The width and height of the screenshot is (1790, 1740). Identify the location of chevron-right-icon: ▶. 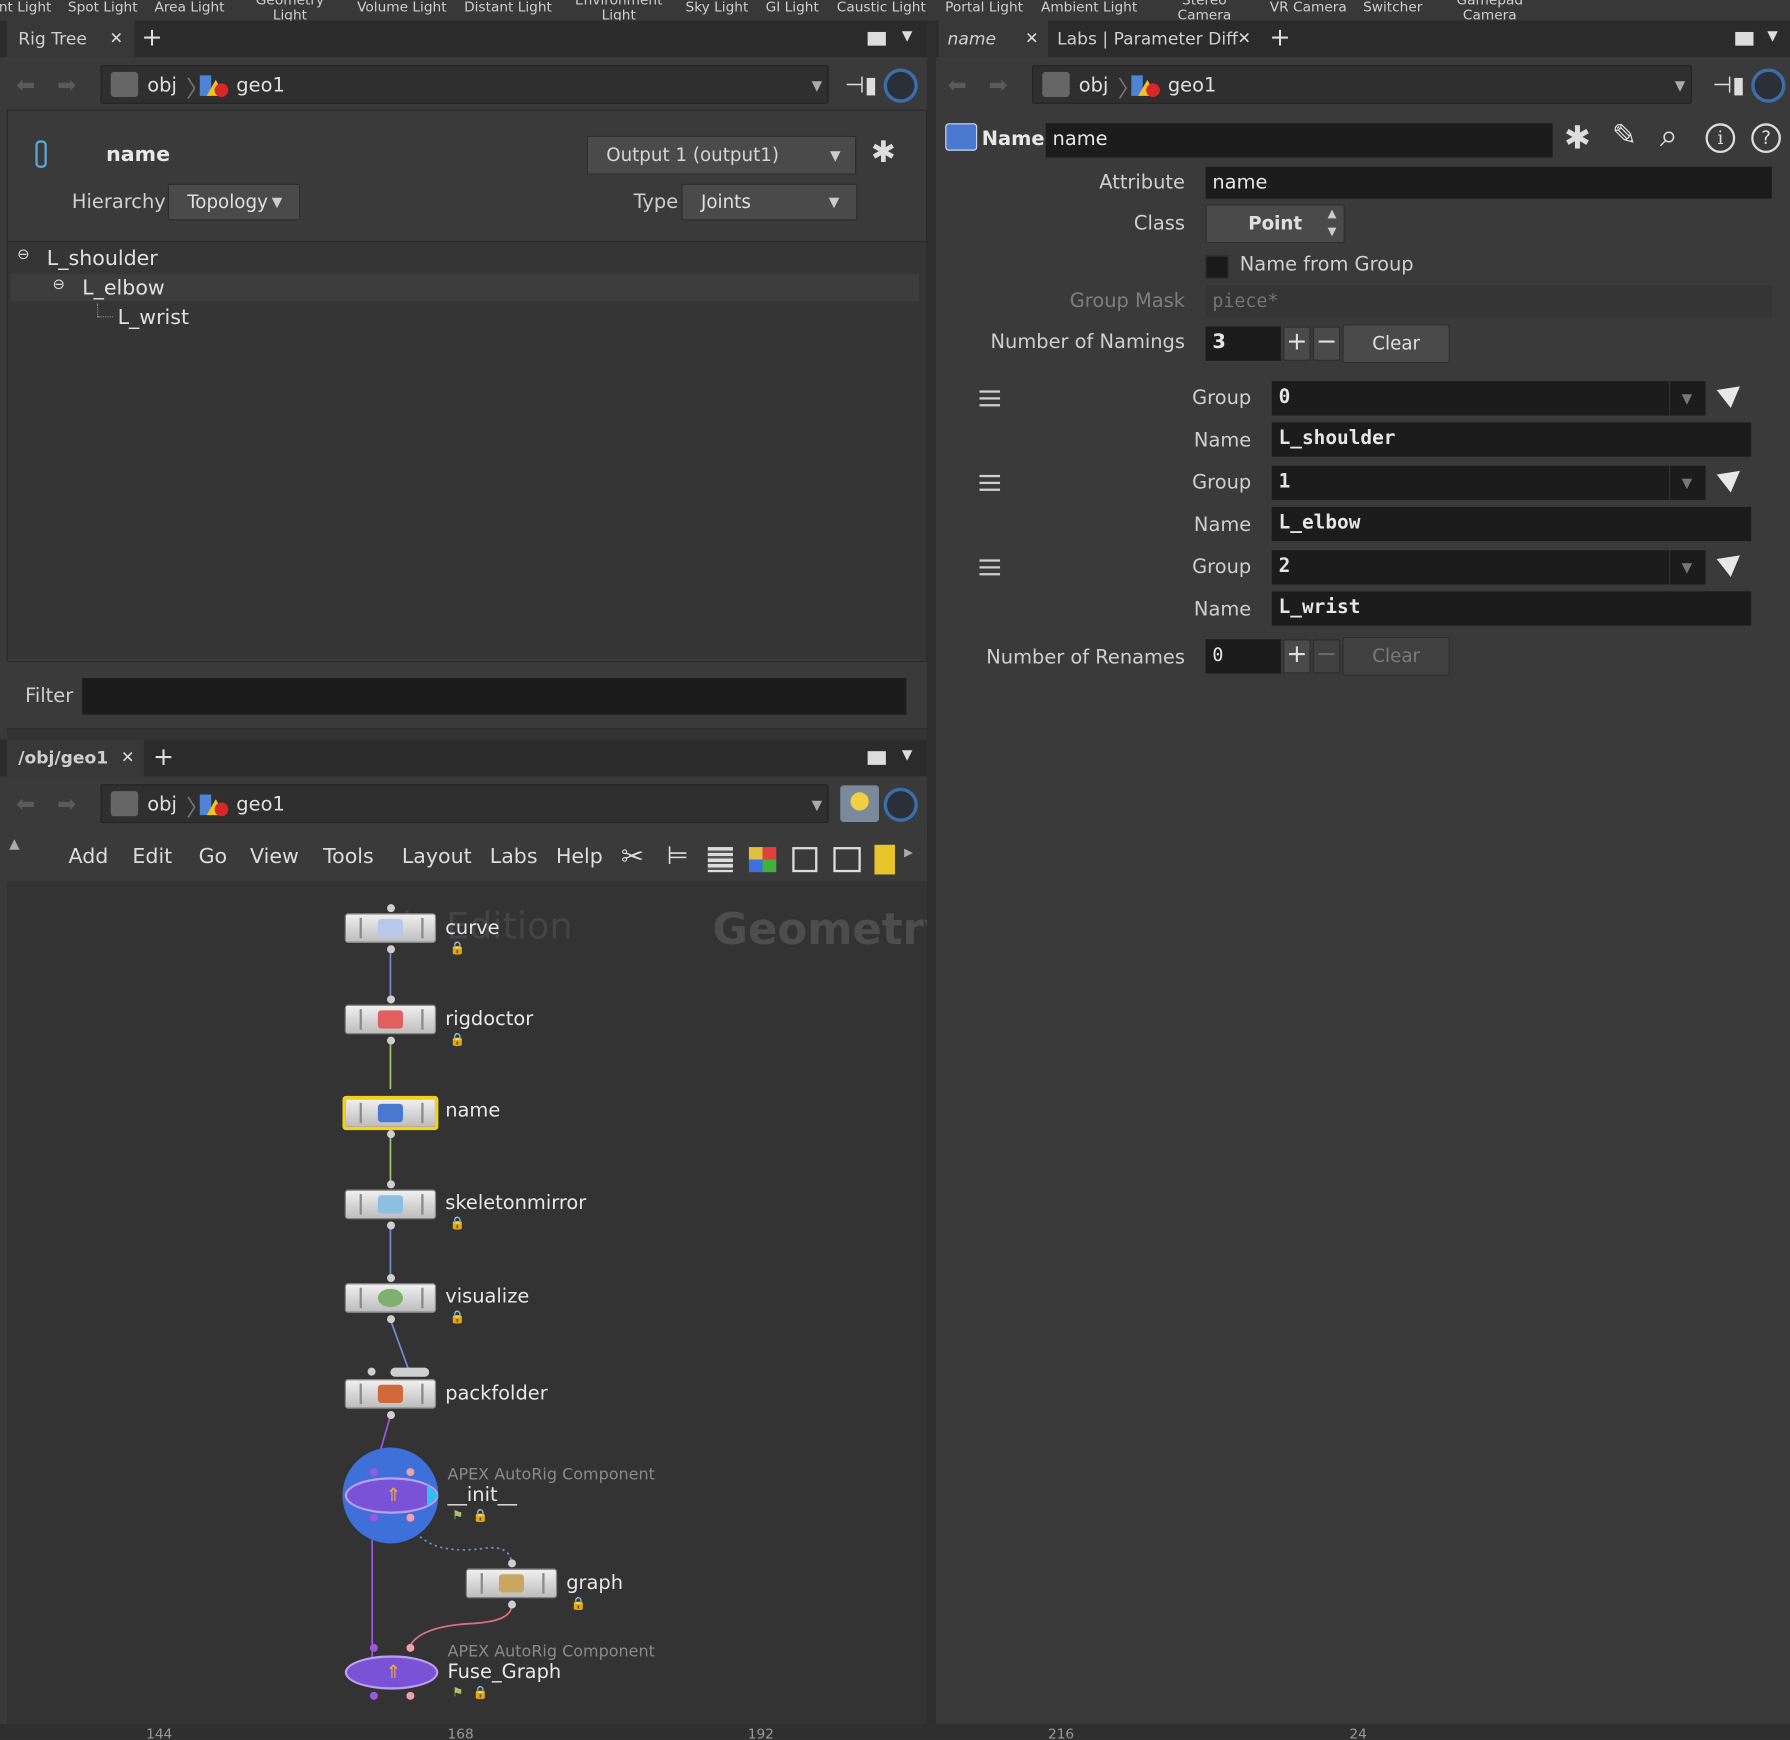
(908, 853).